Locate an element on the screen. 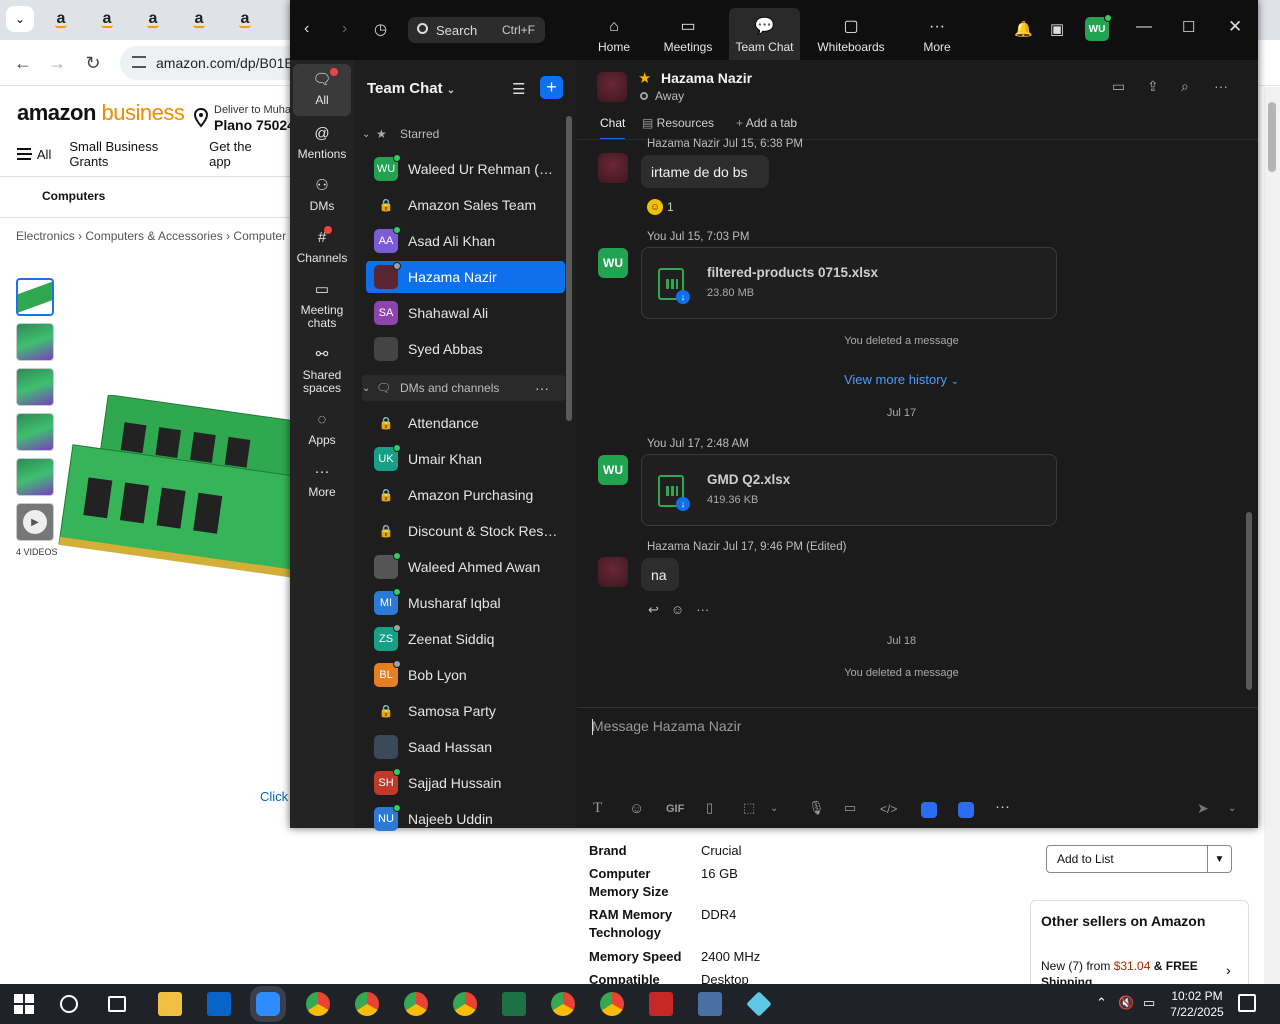 Image resolution: width=1280 pixels, height=1024 pixels. browser-tab-amazon-5: a is located at coordinates (245, 19).